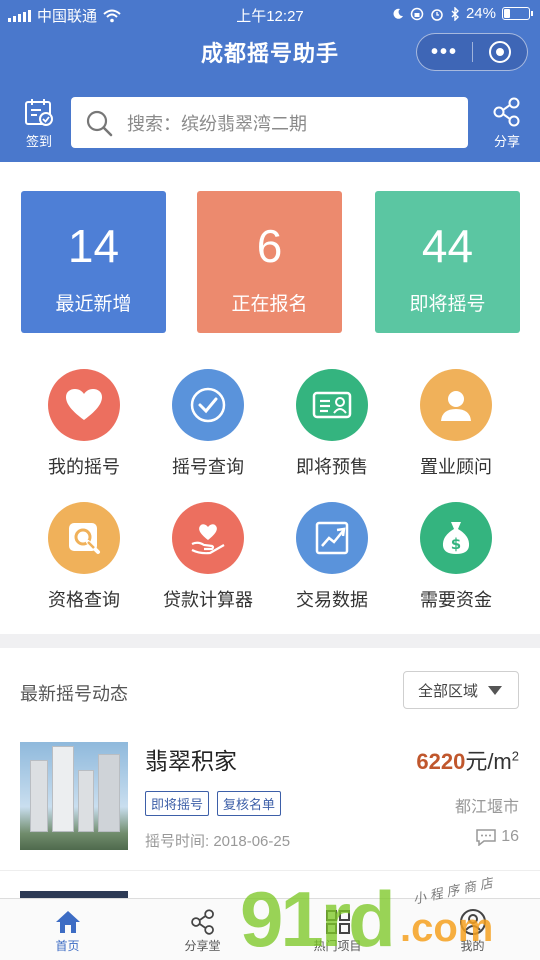  What do you see at coordinates (517, 13) in the screenshot?
I see `battery-icon` at bounding box center [517, 13].